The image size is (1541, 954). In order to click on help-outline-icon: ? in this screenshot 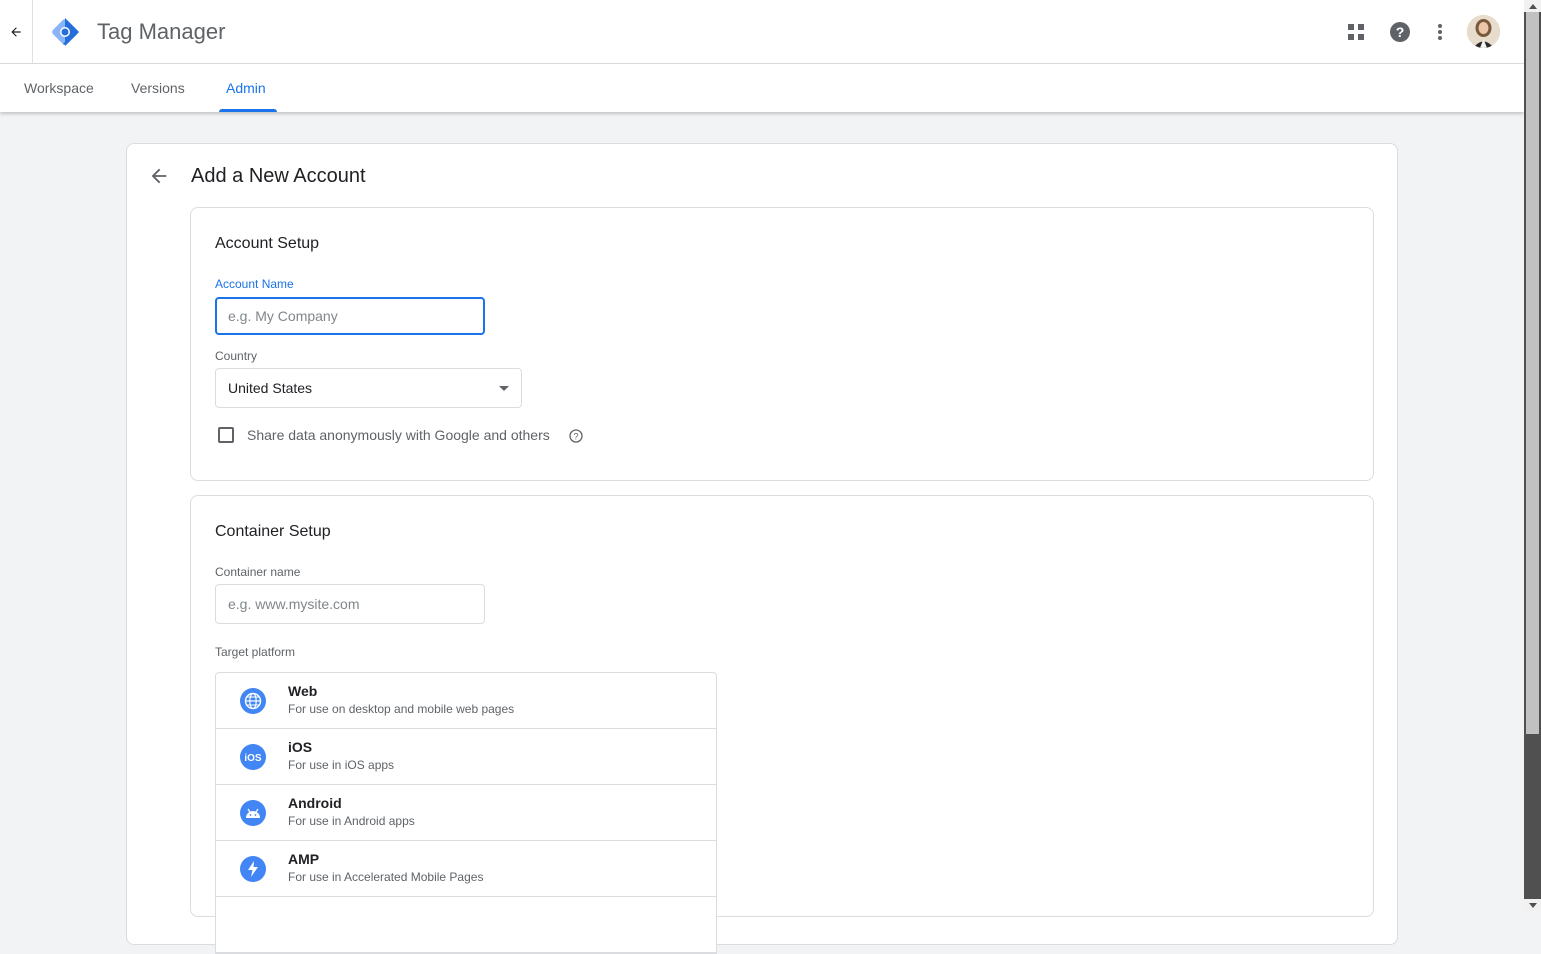, I will do `click(576, 436)`.